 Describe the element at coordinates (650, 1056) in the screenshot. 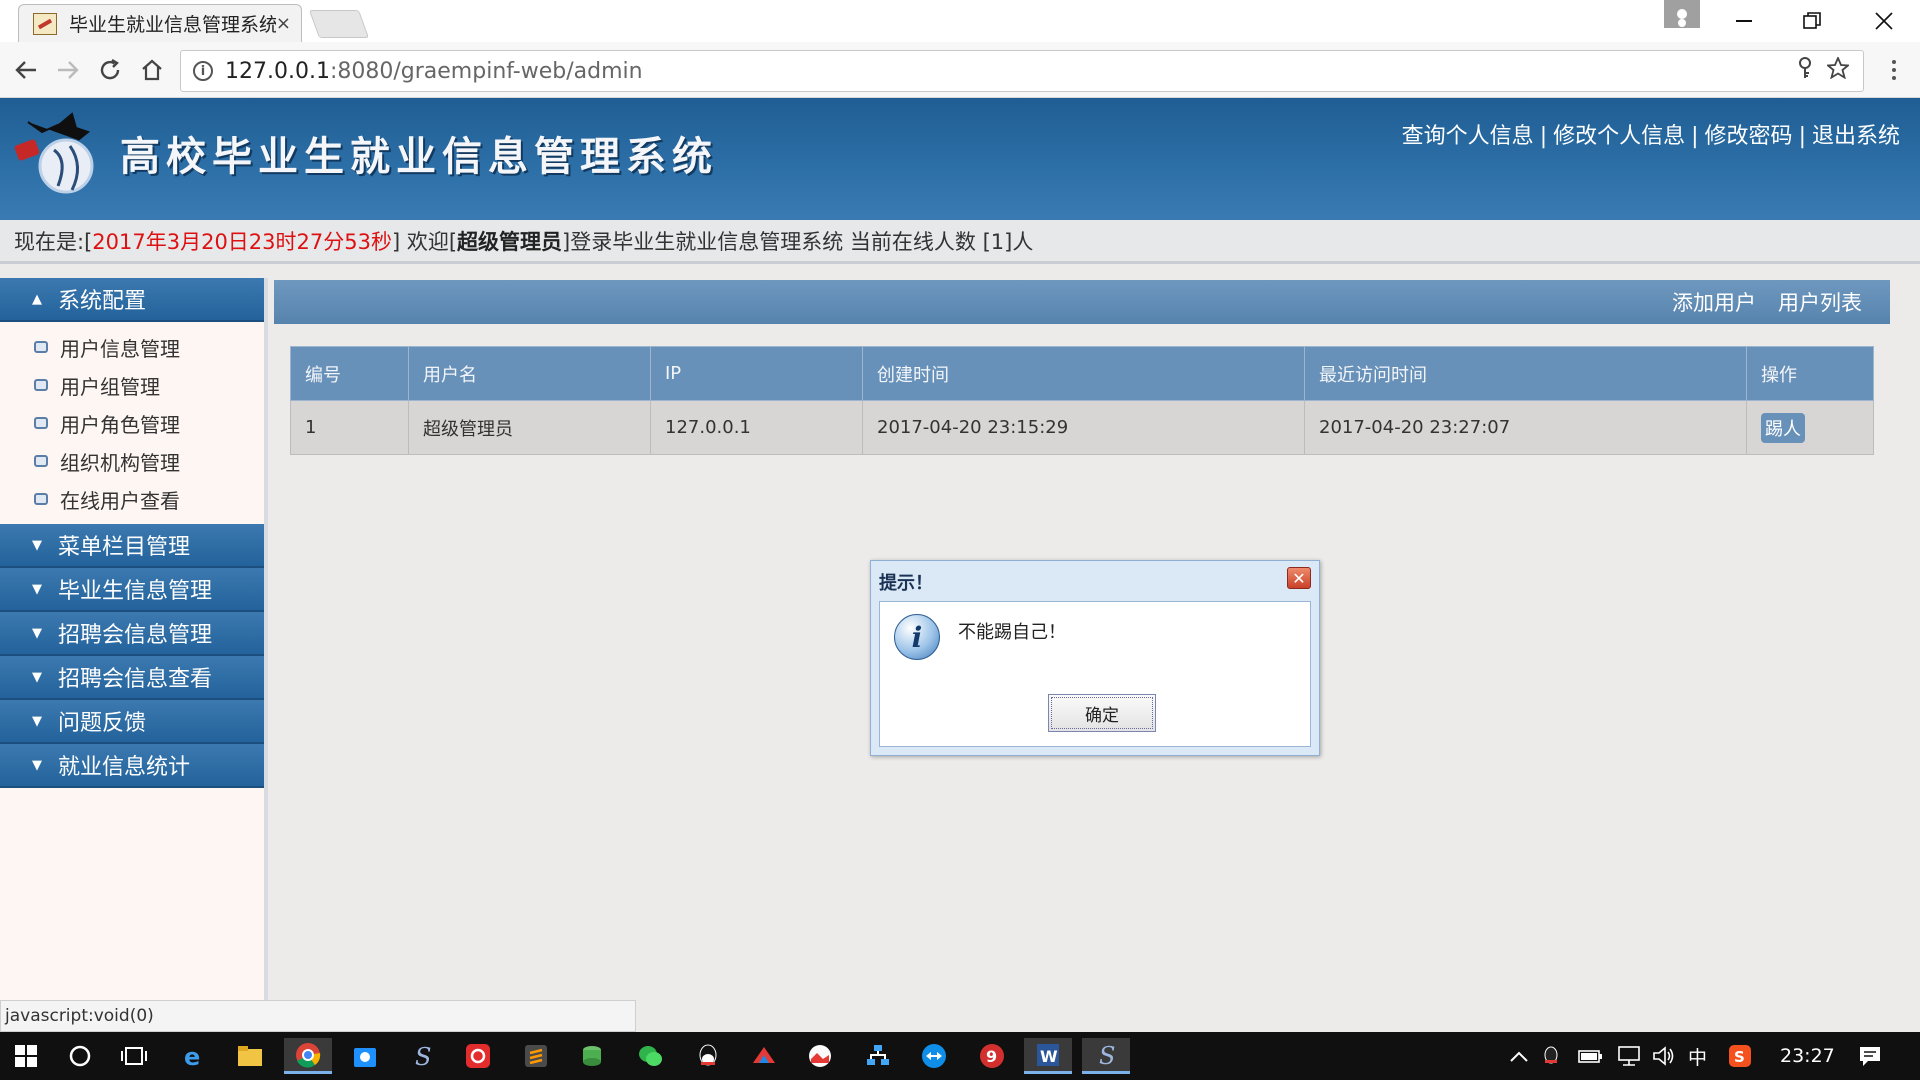

I see `wechat-app-icon` at that location.